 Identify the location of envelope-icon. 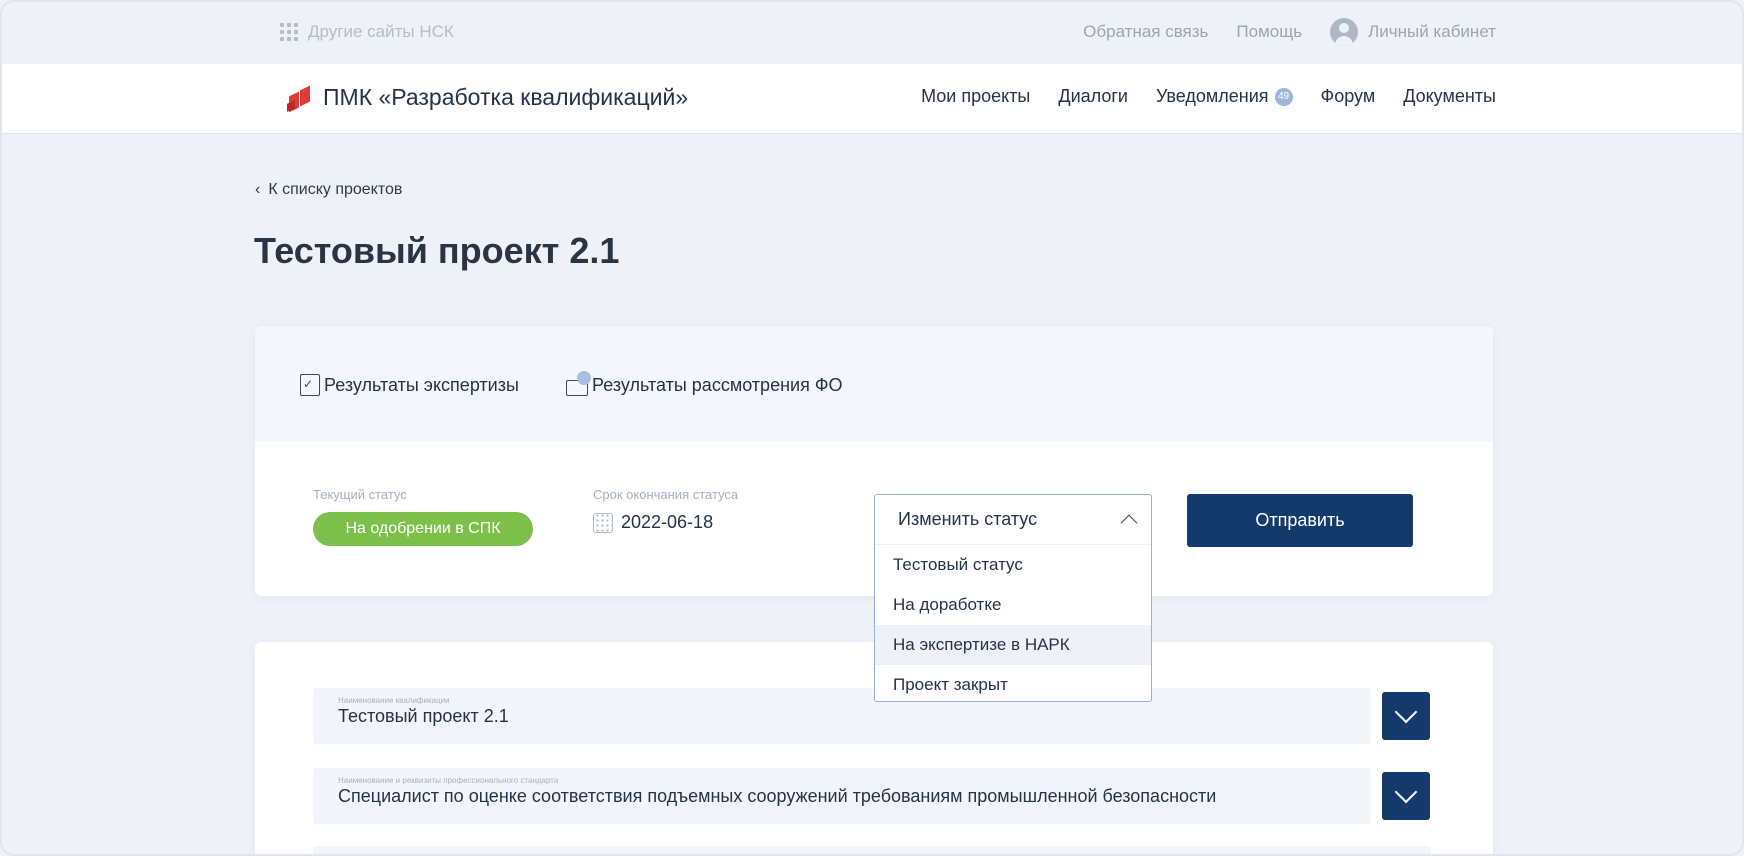
(578, 383).